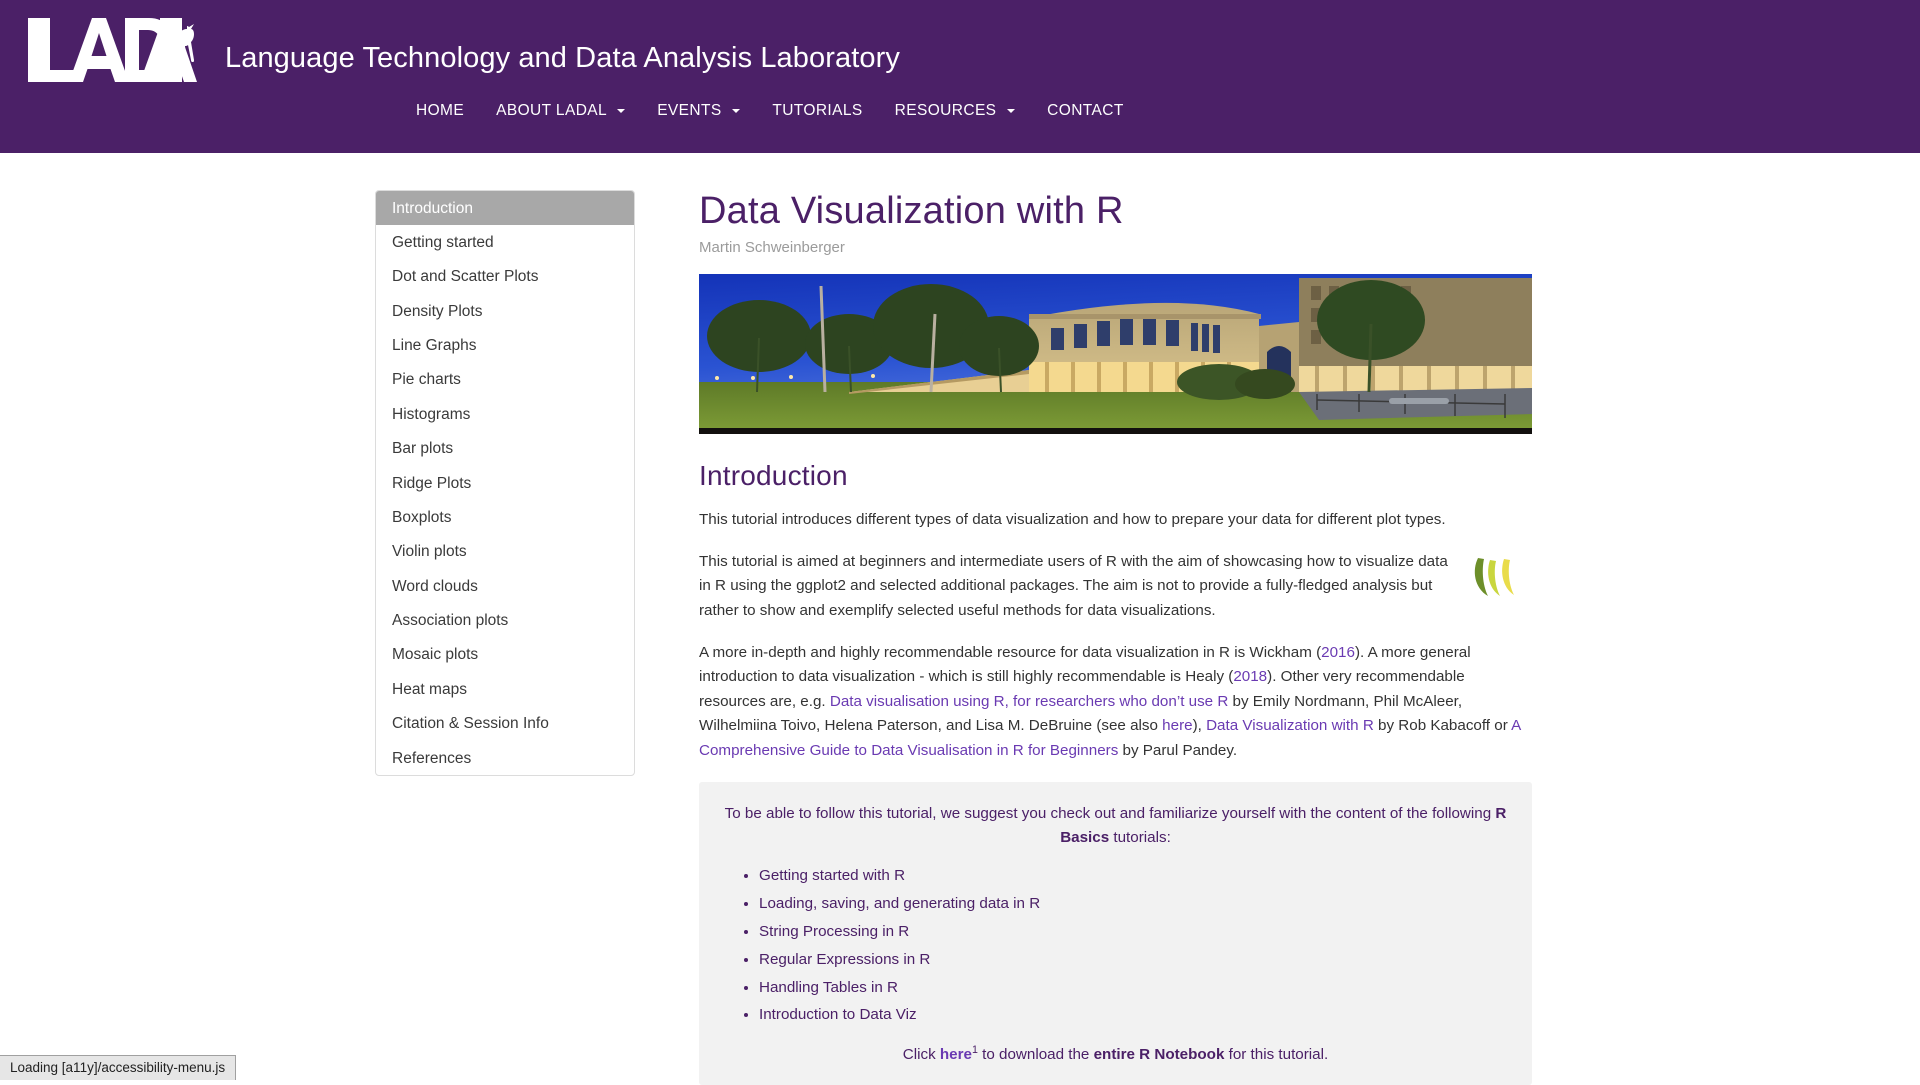  Describe the element at coordinates (1199, 726) in the screenshot. I see `text-fragment: ),` at that location.